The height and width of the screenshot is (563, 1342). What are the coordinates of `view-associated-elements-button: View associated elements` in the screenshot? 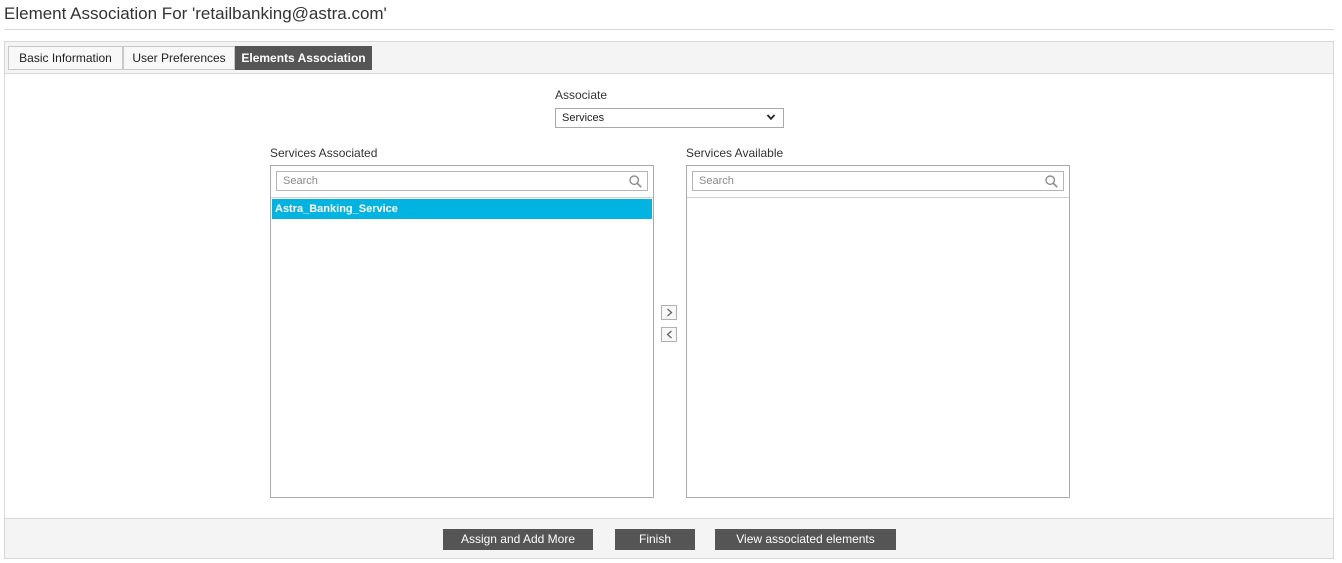 It's located at (805, 539).